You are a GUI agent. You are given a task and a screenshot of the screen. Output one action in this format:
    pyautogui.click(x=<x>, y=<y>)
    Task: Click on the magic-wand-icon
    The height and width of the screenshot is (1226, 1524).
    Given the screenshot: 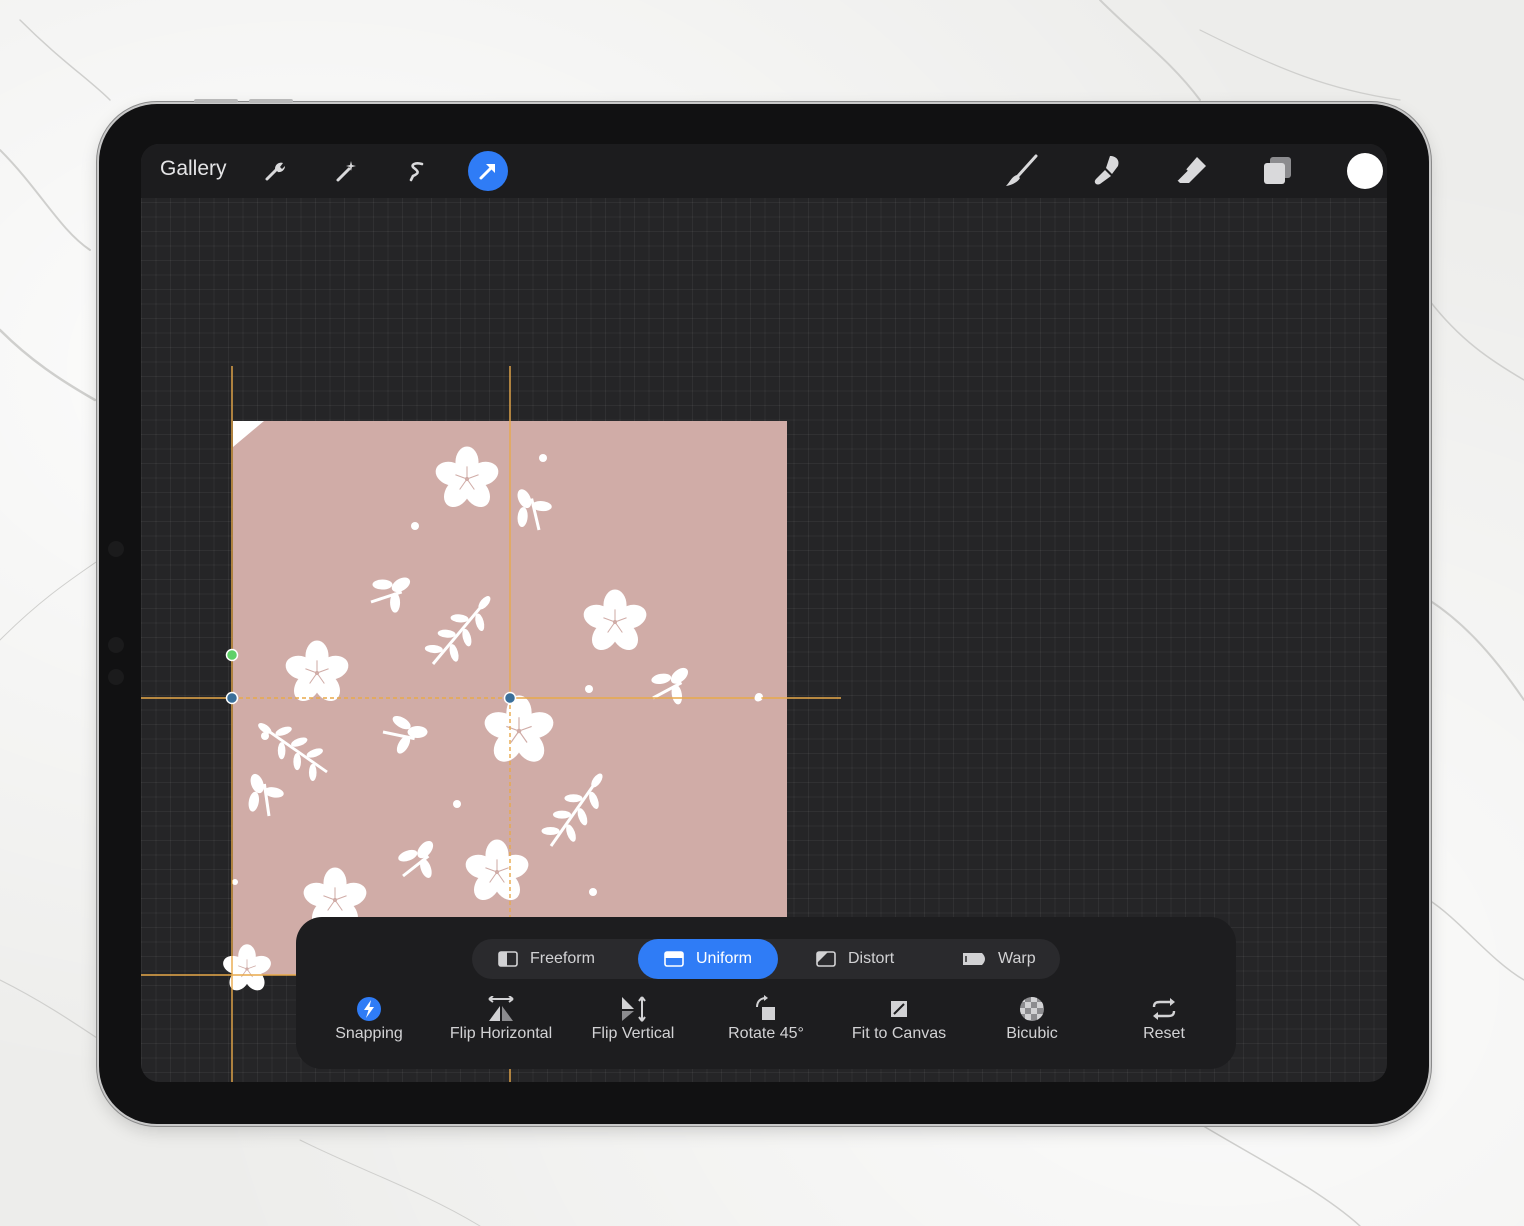 What is the action you would take?
    pyautogui.click(x=346, y=171)
    